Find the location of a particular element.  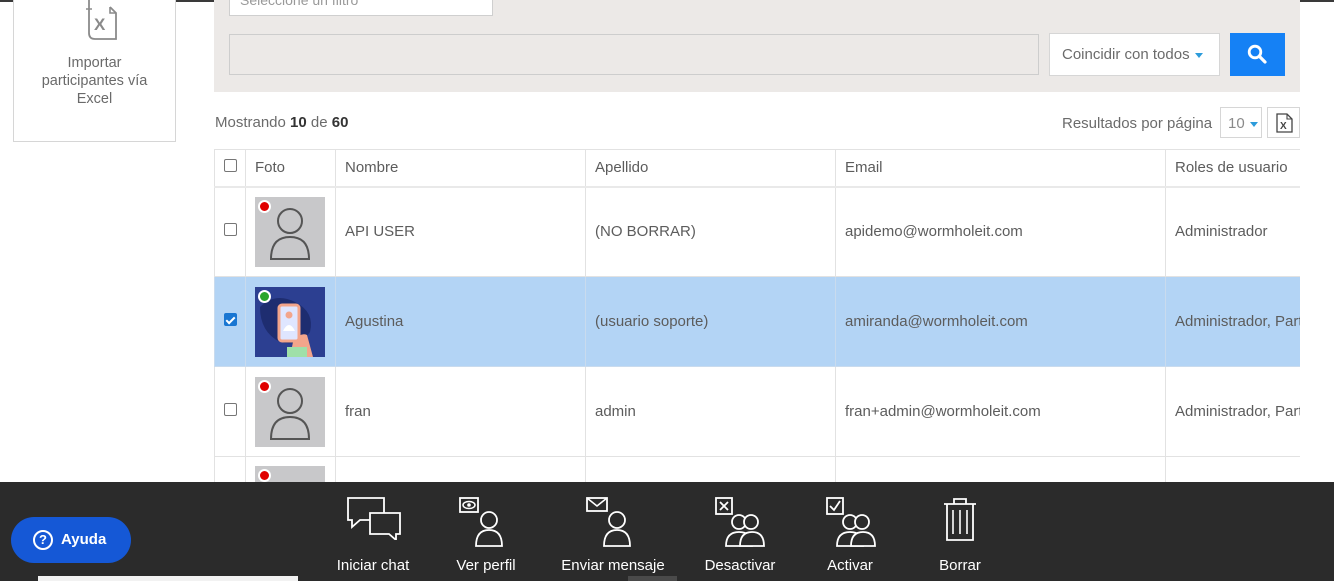

send-message-icon is located at coordinates (608, 522).